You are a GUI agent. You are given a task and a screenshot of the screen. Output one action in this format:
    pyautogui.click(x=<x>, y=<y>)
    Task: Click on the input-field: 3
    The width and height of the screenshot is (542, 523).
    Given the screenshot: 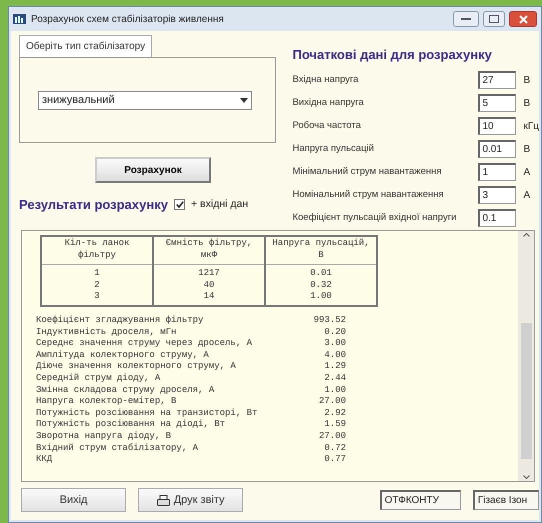 What is the action you would take?
    pyautogui.click(x=497, y=195)
    